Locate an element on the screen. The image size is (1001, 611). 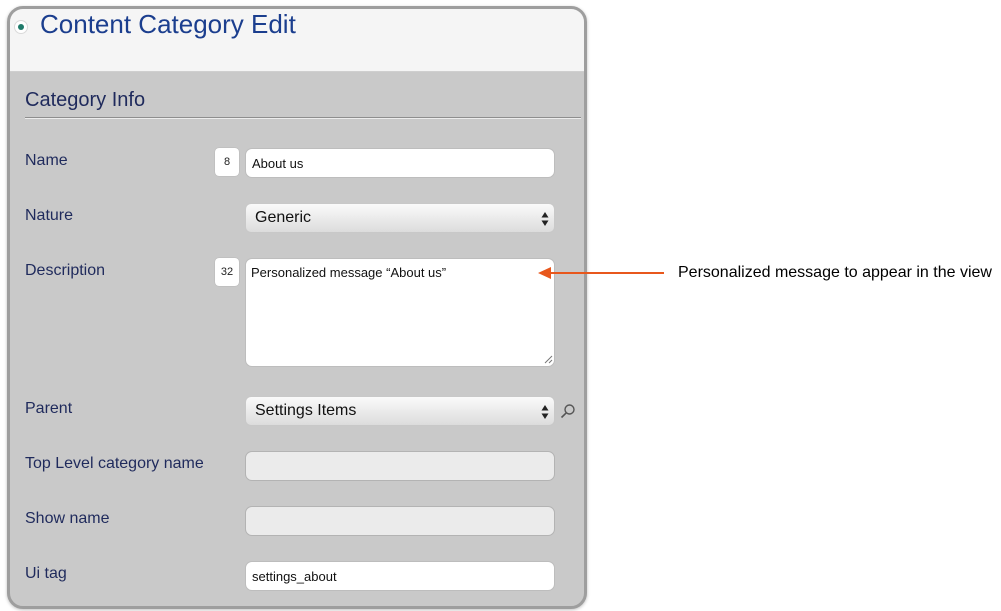
section-title: Category Info is located at coordinates (85, 100).